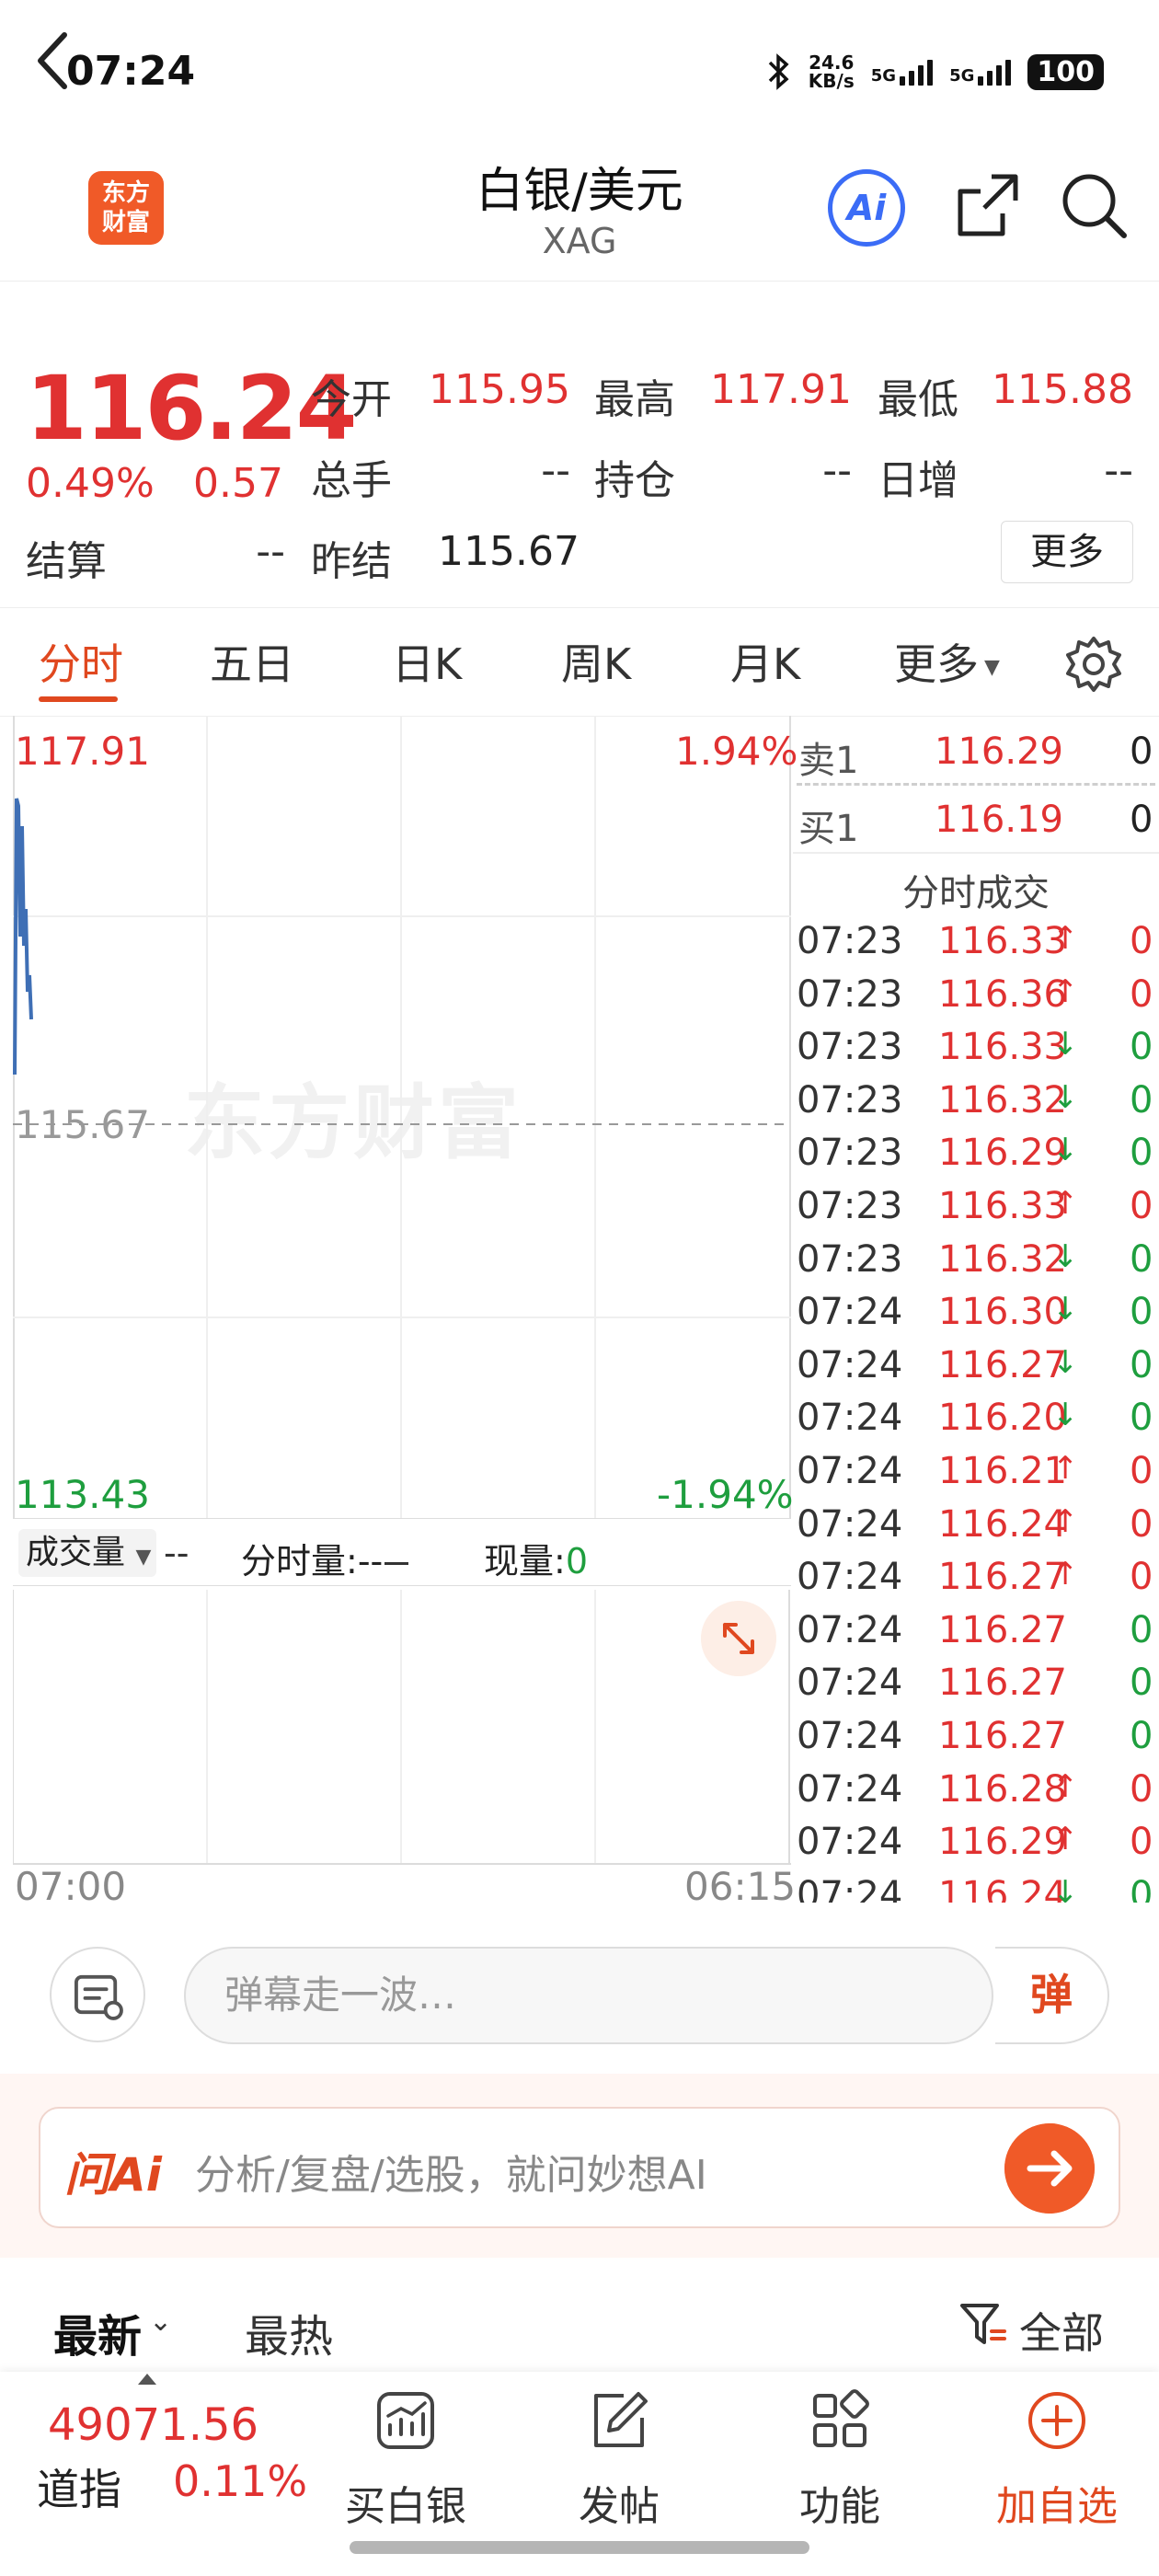  I want to click on filter-icon, so click(982, 2324).